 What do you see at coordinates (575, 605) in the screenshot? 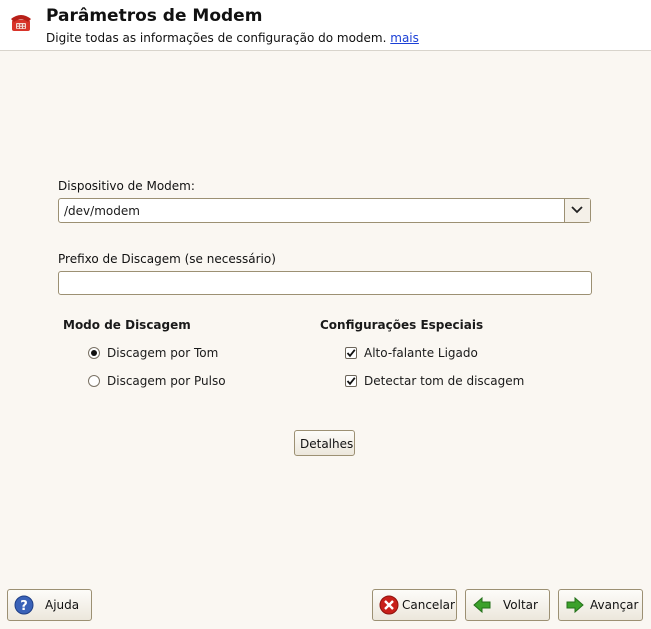
I see `arrow-right-icon` at bounding box center [575, 605].